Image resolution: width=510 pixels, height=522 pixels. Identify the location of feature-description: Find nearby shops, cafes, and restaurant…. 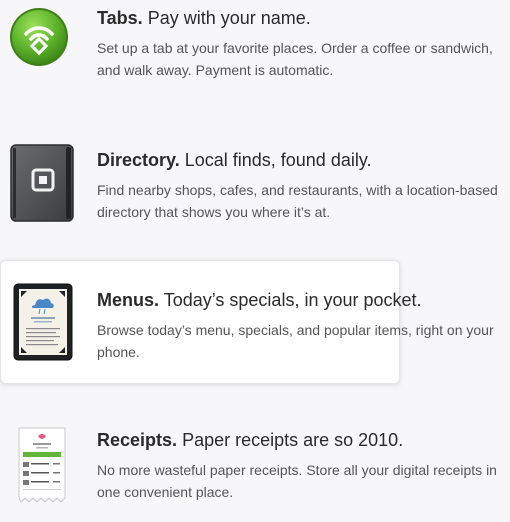
(297, 201).